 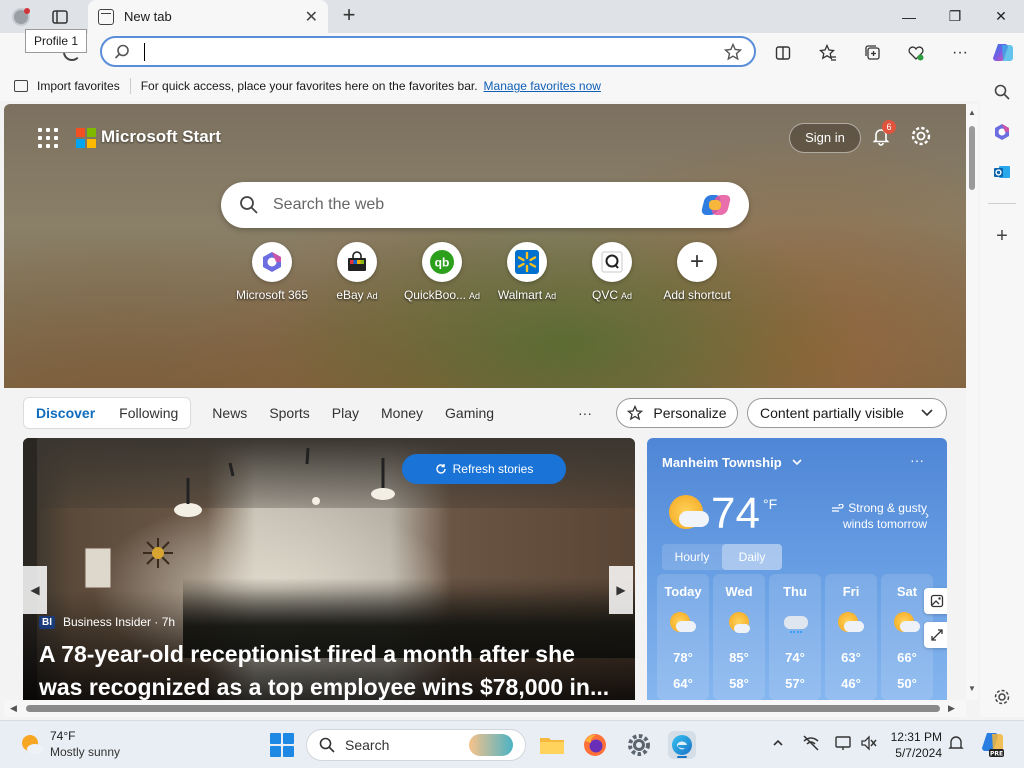 I want to click on weather-more-button: ···, so click(x=917, y=460).